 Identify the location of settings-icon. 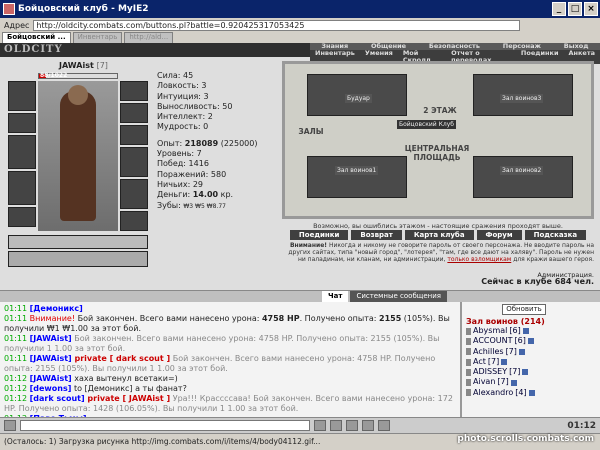
(368, 425).